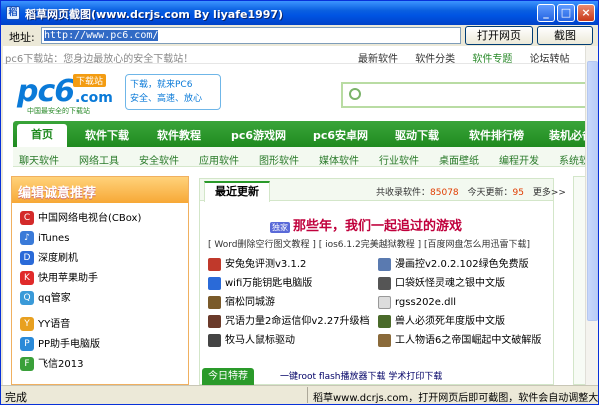  Describe the element at coordinates (417, 135) in the screenshot. I see `nav-drivers: 驱动下载` at that location.